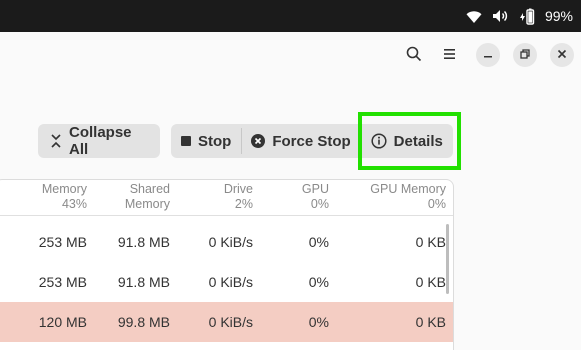 This screenshot has width=581, height=350. I want to click on menu-icon, so click(449, 56).